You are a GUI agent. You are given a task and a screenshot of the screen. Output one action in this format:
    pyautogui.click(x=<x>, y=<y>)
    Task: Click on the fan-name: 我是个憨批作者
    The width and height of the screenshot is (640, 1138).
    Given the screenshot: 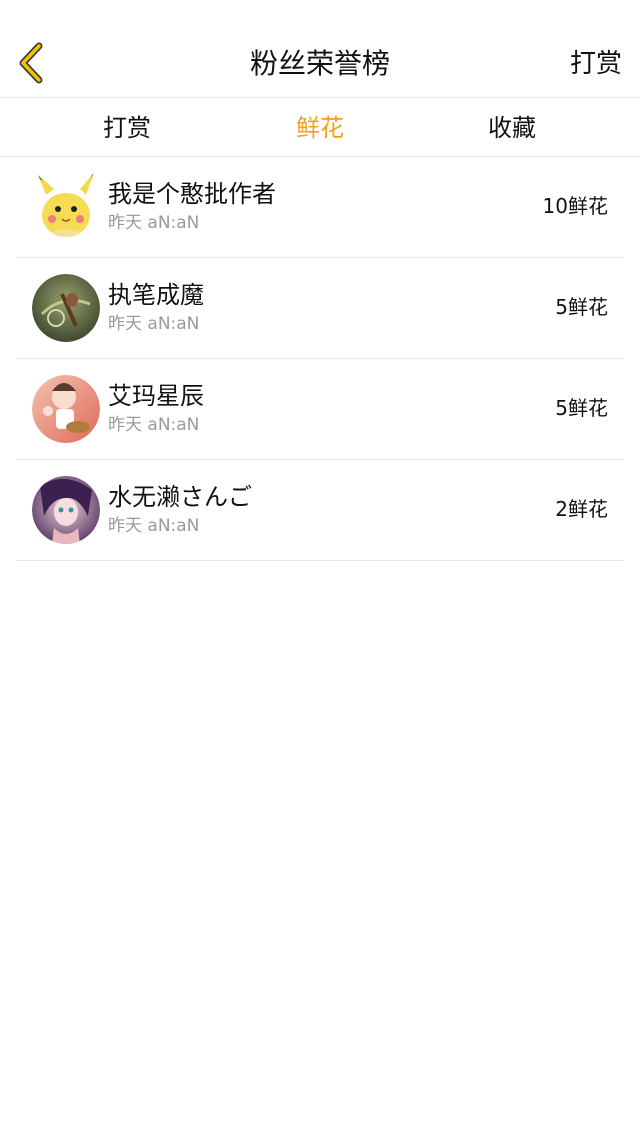 What is the action you would take?
    pyautogui.click(x=192, y=194)
    